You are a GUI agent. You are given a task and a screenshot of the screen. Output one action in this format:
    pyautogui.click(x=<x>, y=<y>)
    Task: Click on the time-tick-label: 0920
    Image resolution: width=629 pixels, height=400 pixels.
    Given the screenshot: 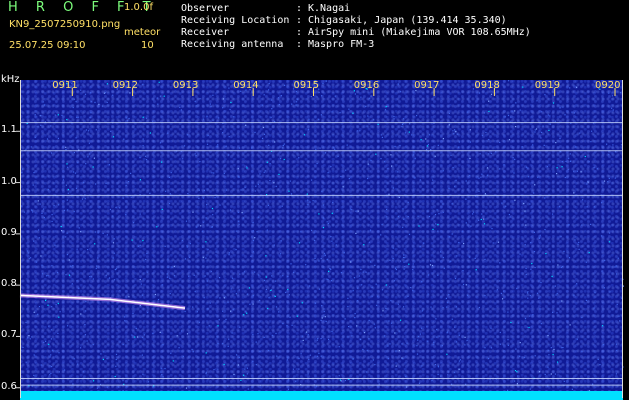 What is the action you would take?
    pyautogui.click(x=608, y=85)
    